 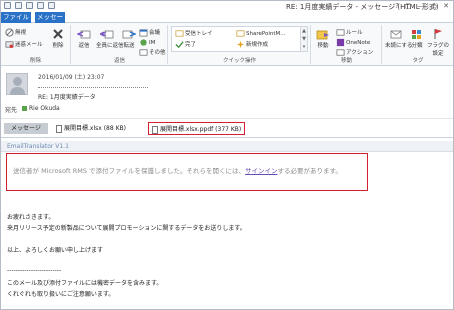 I want to click on flag-icon, so click(x=438, y=34).